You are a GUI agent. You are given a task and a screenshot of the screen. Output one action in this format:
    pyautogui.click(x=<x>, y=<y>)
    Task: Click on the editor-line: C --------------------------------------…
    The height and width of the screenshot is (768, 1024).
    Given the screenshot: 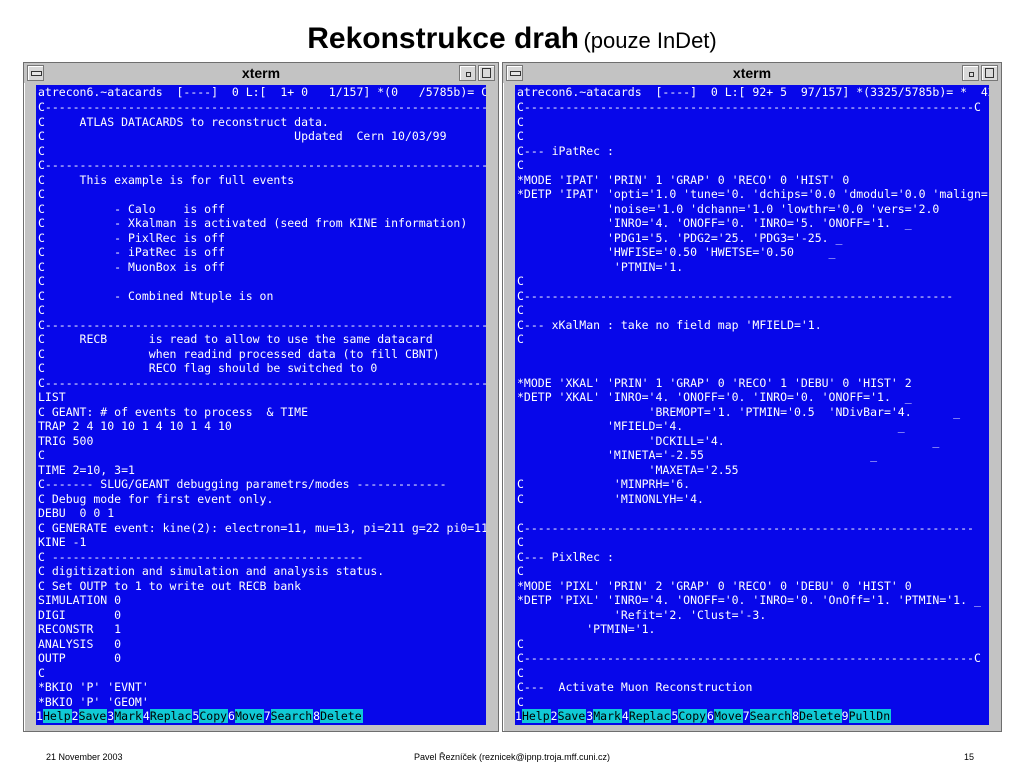 What is the action you would take?
    pyautogui.click(x=261, y=557)
    